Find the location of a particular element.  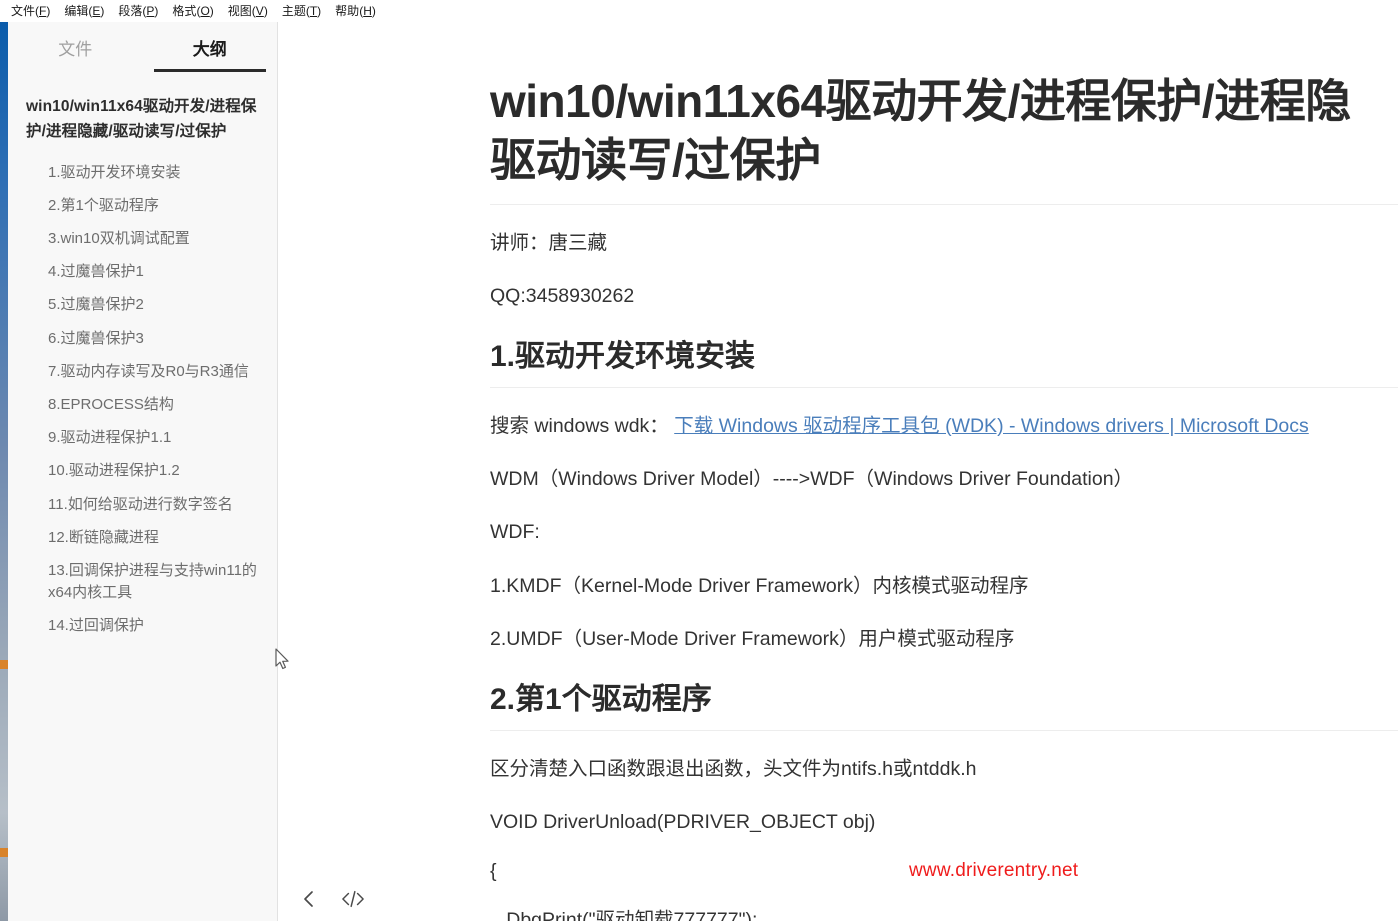

tab-outline: 大纲 is located at coordinates (210, 47).